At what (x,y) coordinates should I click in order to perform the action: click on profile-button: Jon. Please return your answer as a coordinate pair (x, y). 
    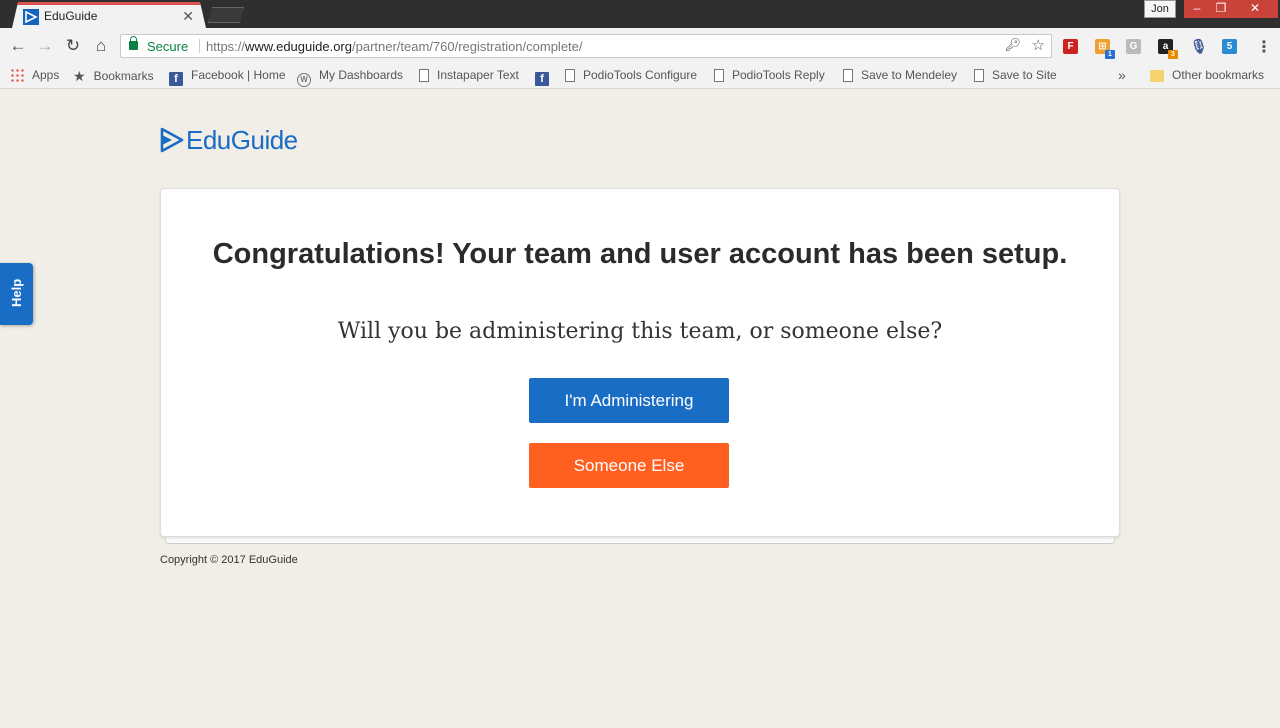
    Looking at the image, I should click on (1160, 9).